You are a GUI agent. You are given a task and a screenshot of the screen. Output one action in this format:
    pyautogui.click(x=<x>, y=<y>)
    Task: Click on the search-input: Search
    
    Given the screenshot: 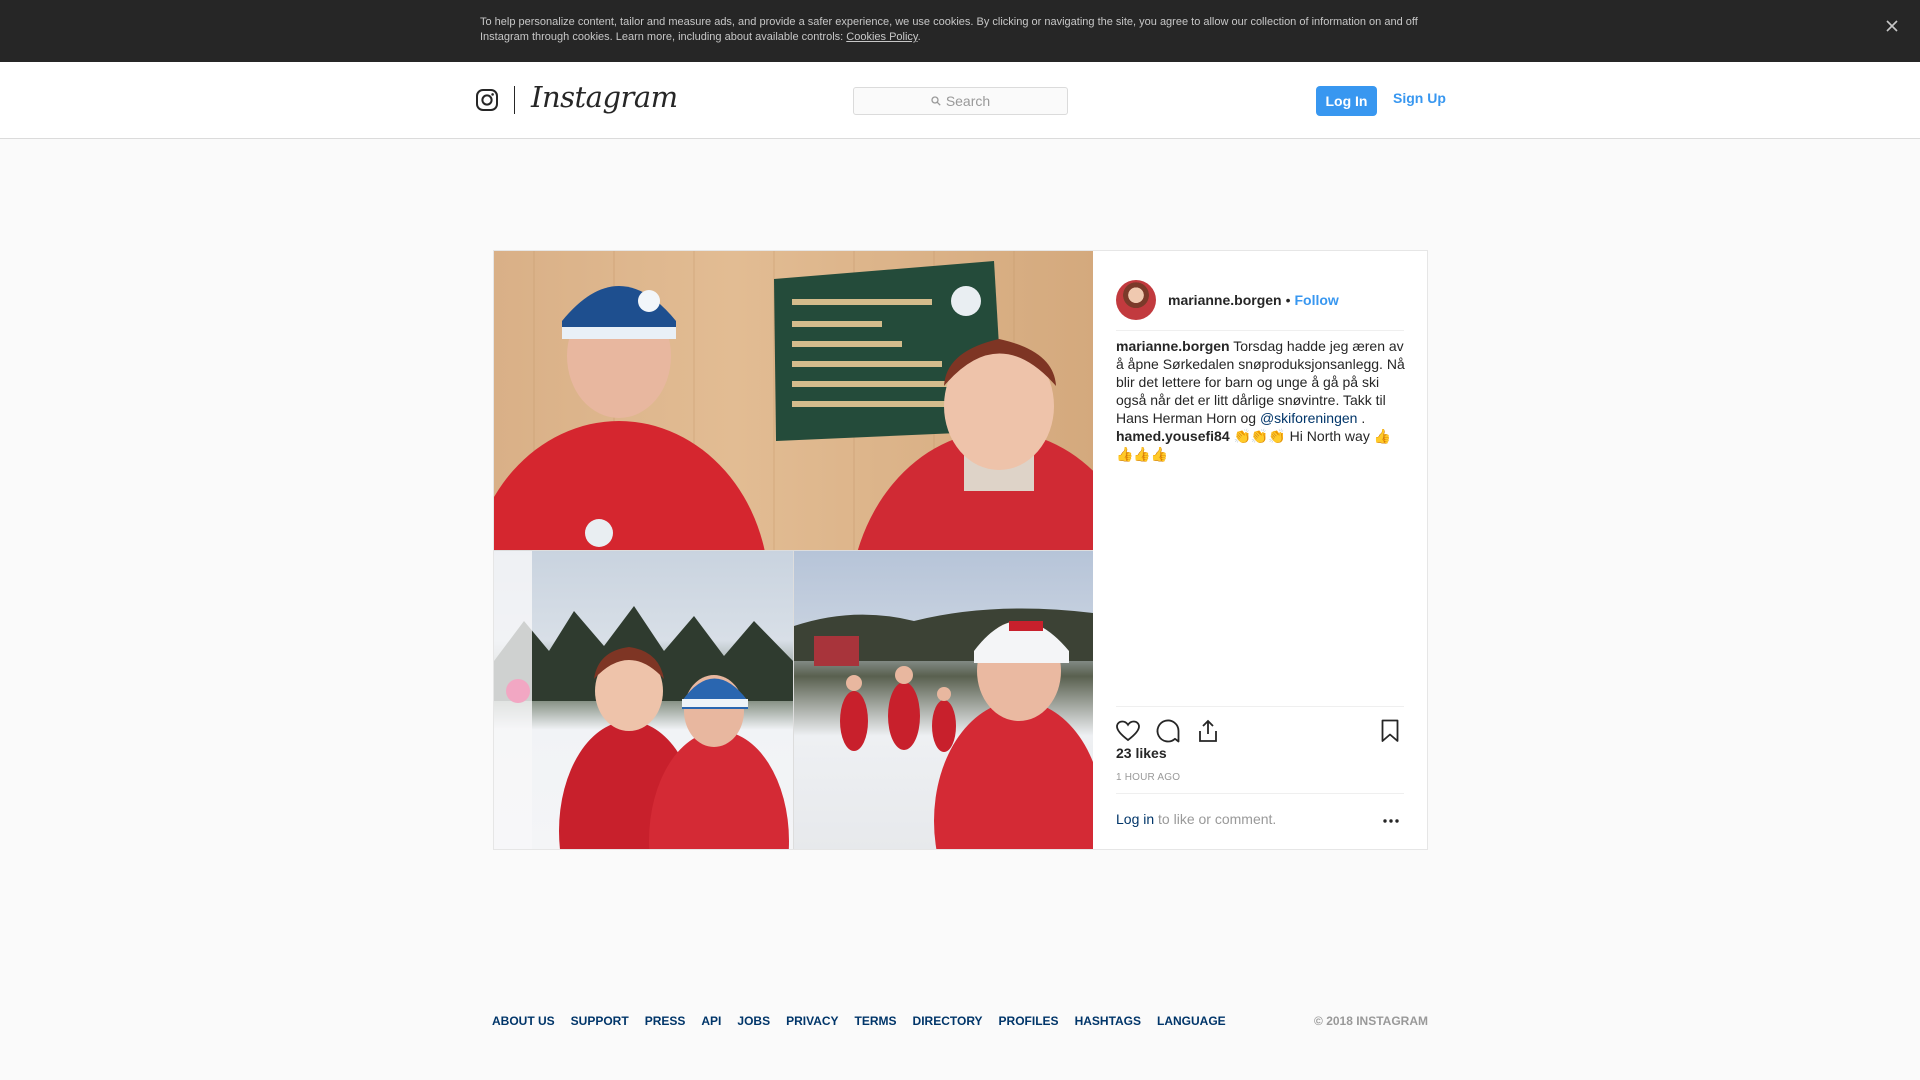 What is the action you would take?
    pyautogui.click(x=960, y=101)
    